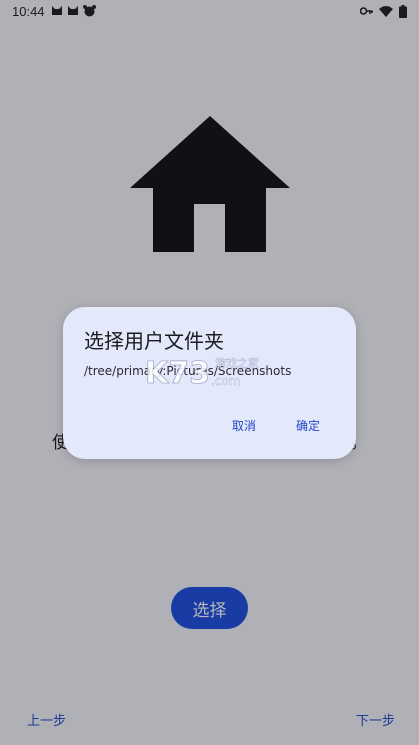 Image resolution: width=419 pixels, height=745 pixels. What do you see at coordinates (28, 11) in the screenshot?
I see `status-time: 10:44` at bounding box center [28, 11].